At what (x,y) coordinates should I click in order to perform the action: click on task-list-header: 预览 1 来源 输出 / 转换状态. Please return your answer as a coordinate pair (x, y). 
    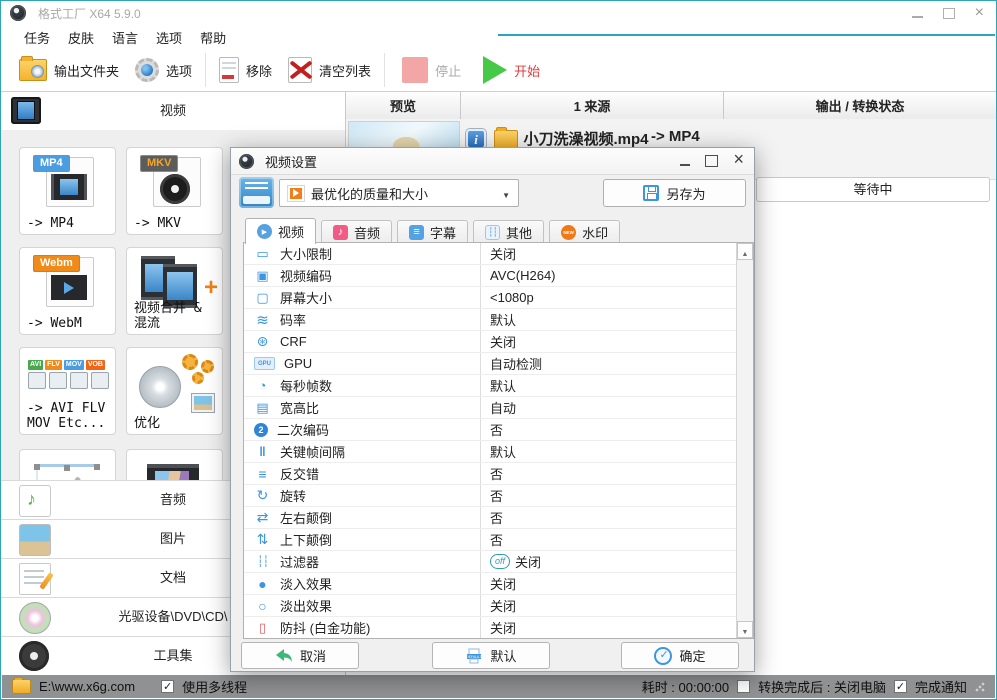
    Looking at the image, I should click on (671, 106).